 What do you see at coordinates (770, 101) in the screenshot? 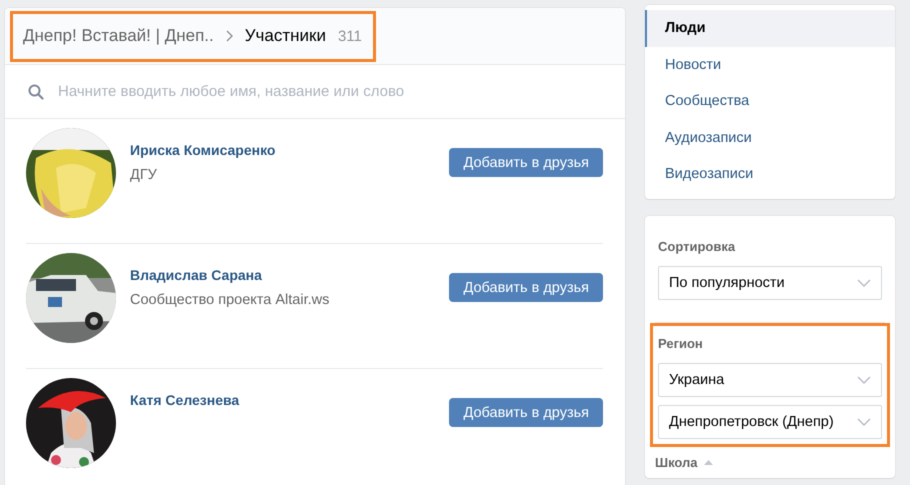
I see `menu-item: Сообщества` at bounding box center [770, 101].